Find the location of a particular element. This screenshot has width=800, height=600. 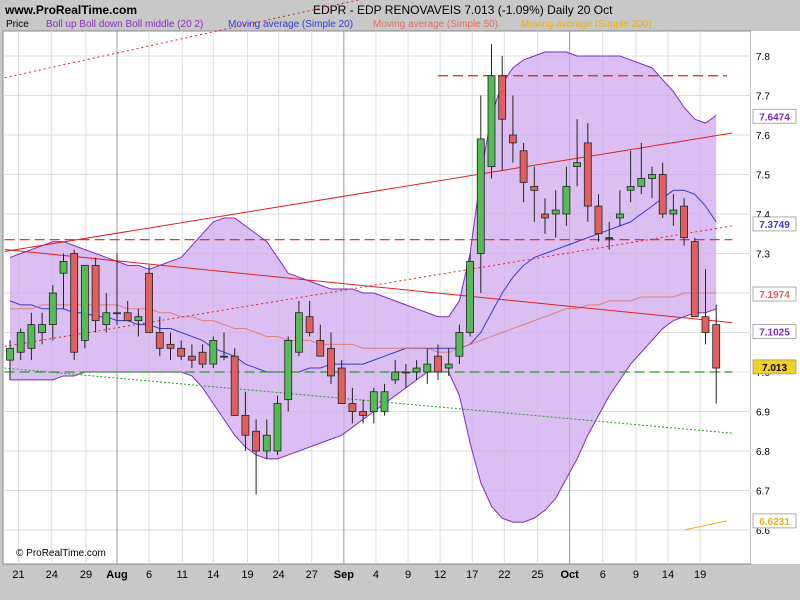

x-tick-label: 21 is located at coordinates (18, 575).